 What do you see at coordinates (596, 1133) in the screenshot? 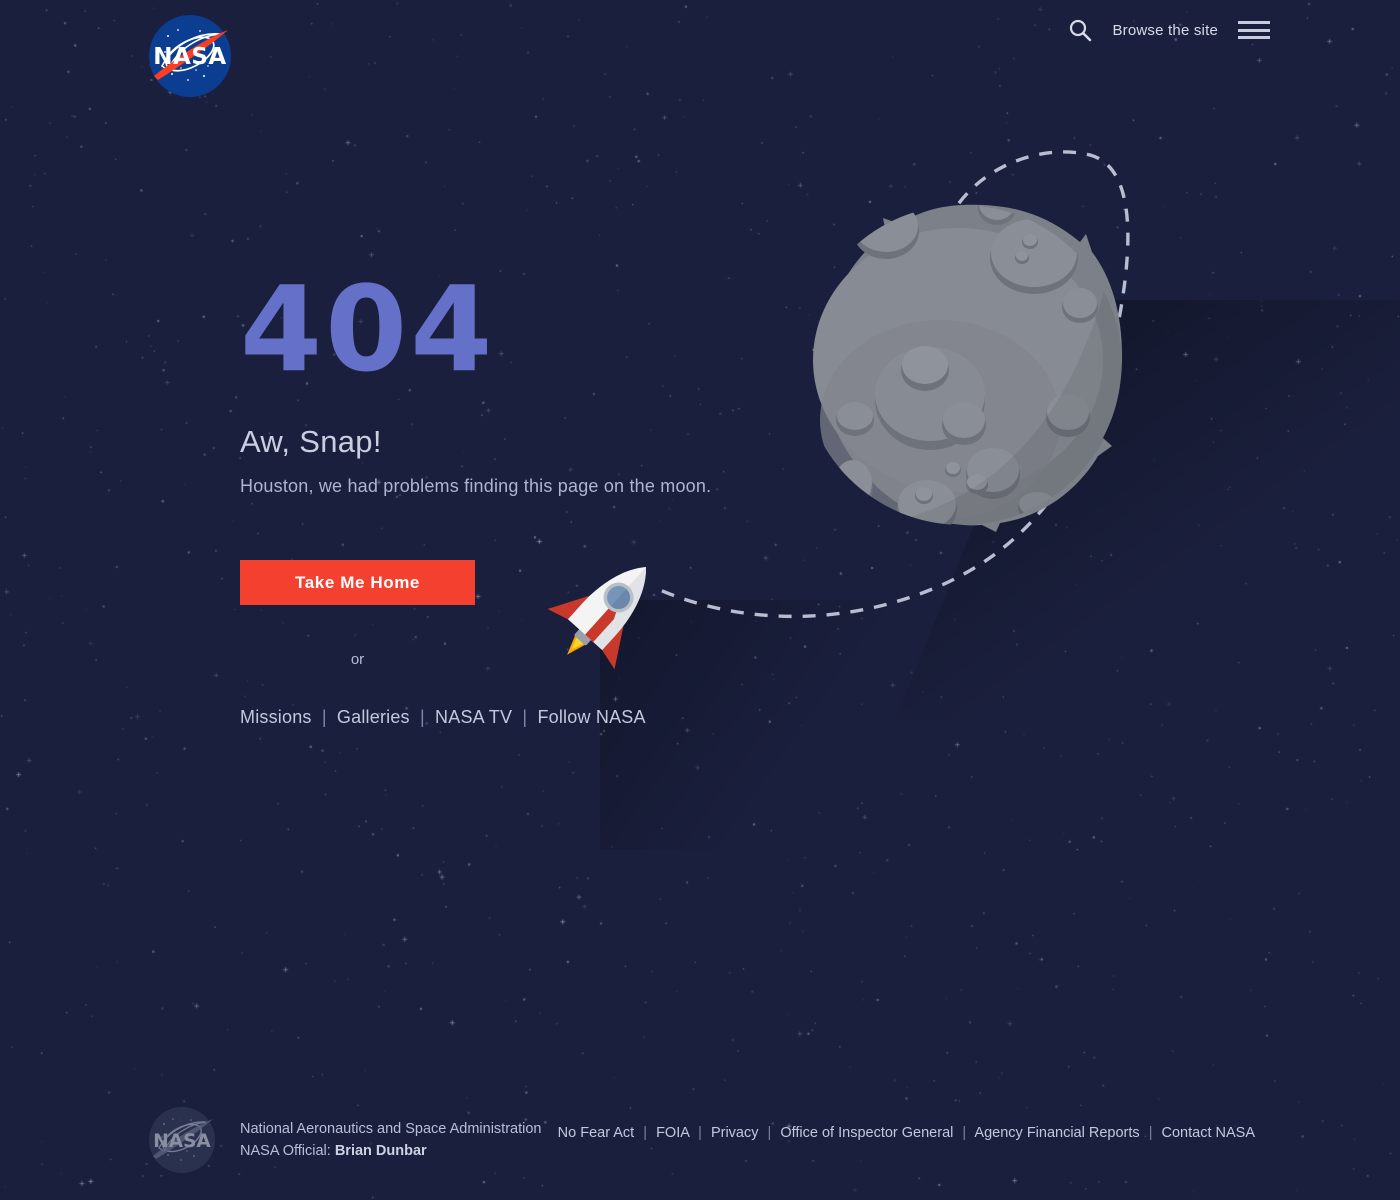
I see `footer-link-no-fear-act: No Fear Act` at bounding box center [596, 1133].